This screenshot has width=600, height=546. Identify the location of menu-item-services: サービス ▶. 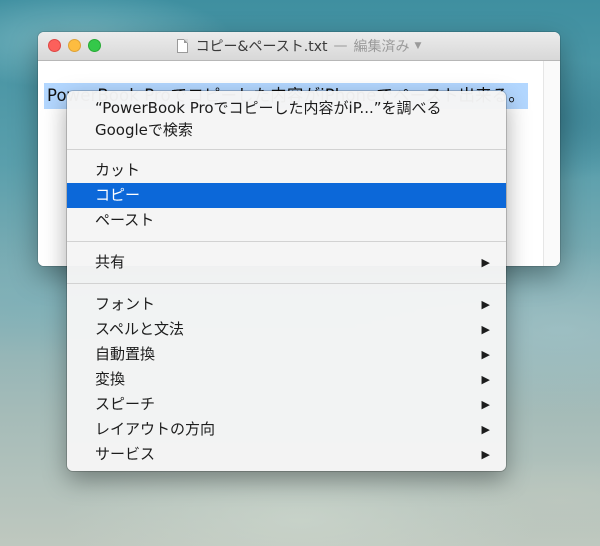
(286, 454).